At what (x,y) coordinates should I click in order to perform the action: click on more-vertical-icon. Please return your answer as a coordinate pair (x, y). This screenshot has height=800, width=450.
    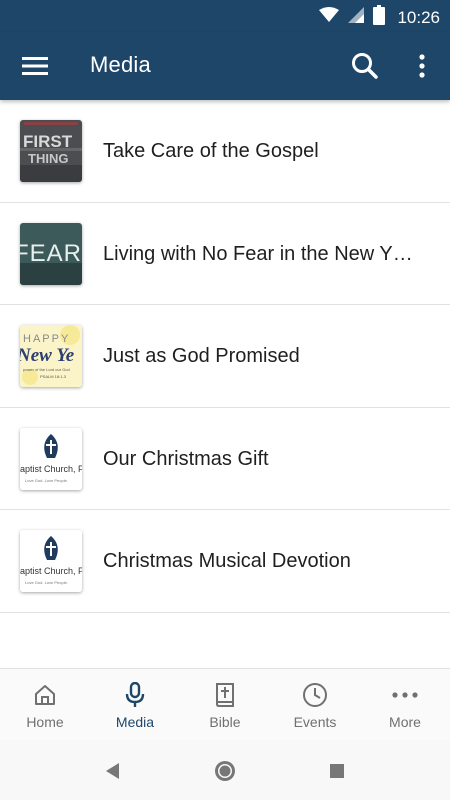
    Looking at the image, I should click on (422, 66).